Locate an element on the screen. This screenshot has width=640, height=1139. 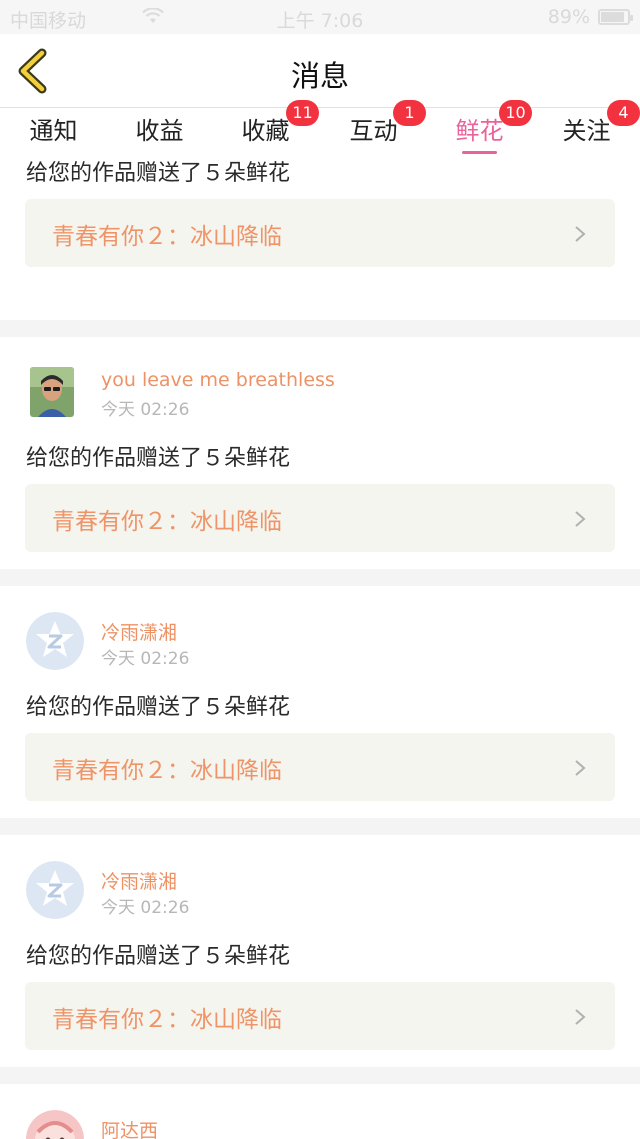
nav-bar: 消息 is located at coordinates (320, 71).